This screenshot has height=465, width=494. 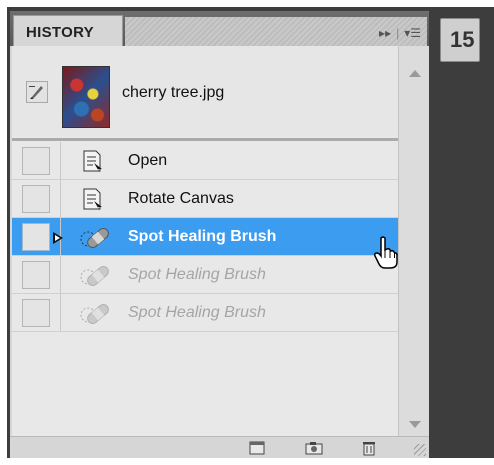 I want to click on resize-grip-icon, so click(x=420, y=450).